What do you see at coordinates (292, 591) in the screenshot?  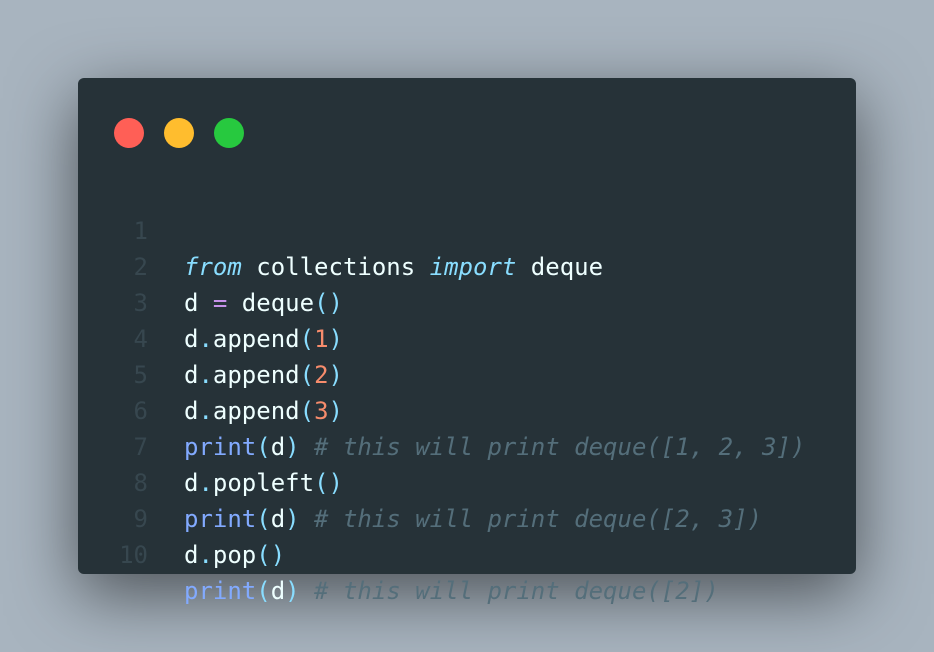 I see `punctuation-token: )` at bounding box center [292, 591].